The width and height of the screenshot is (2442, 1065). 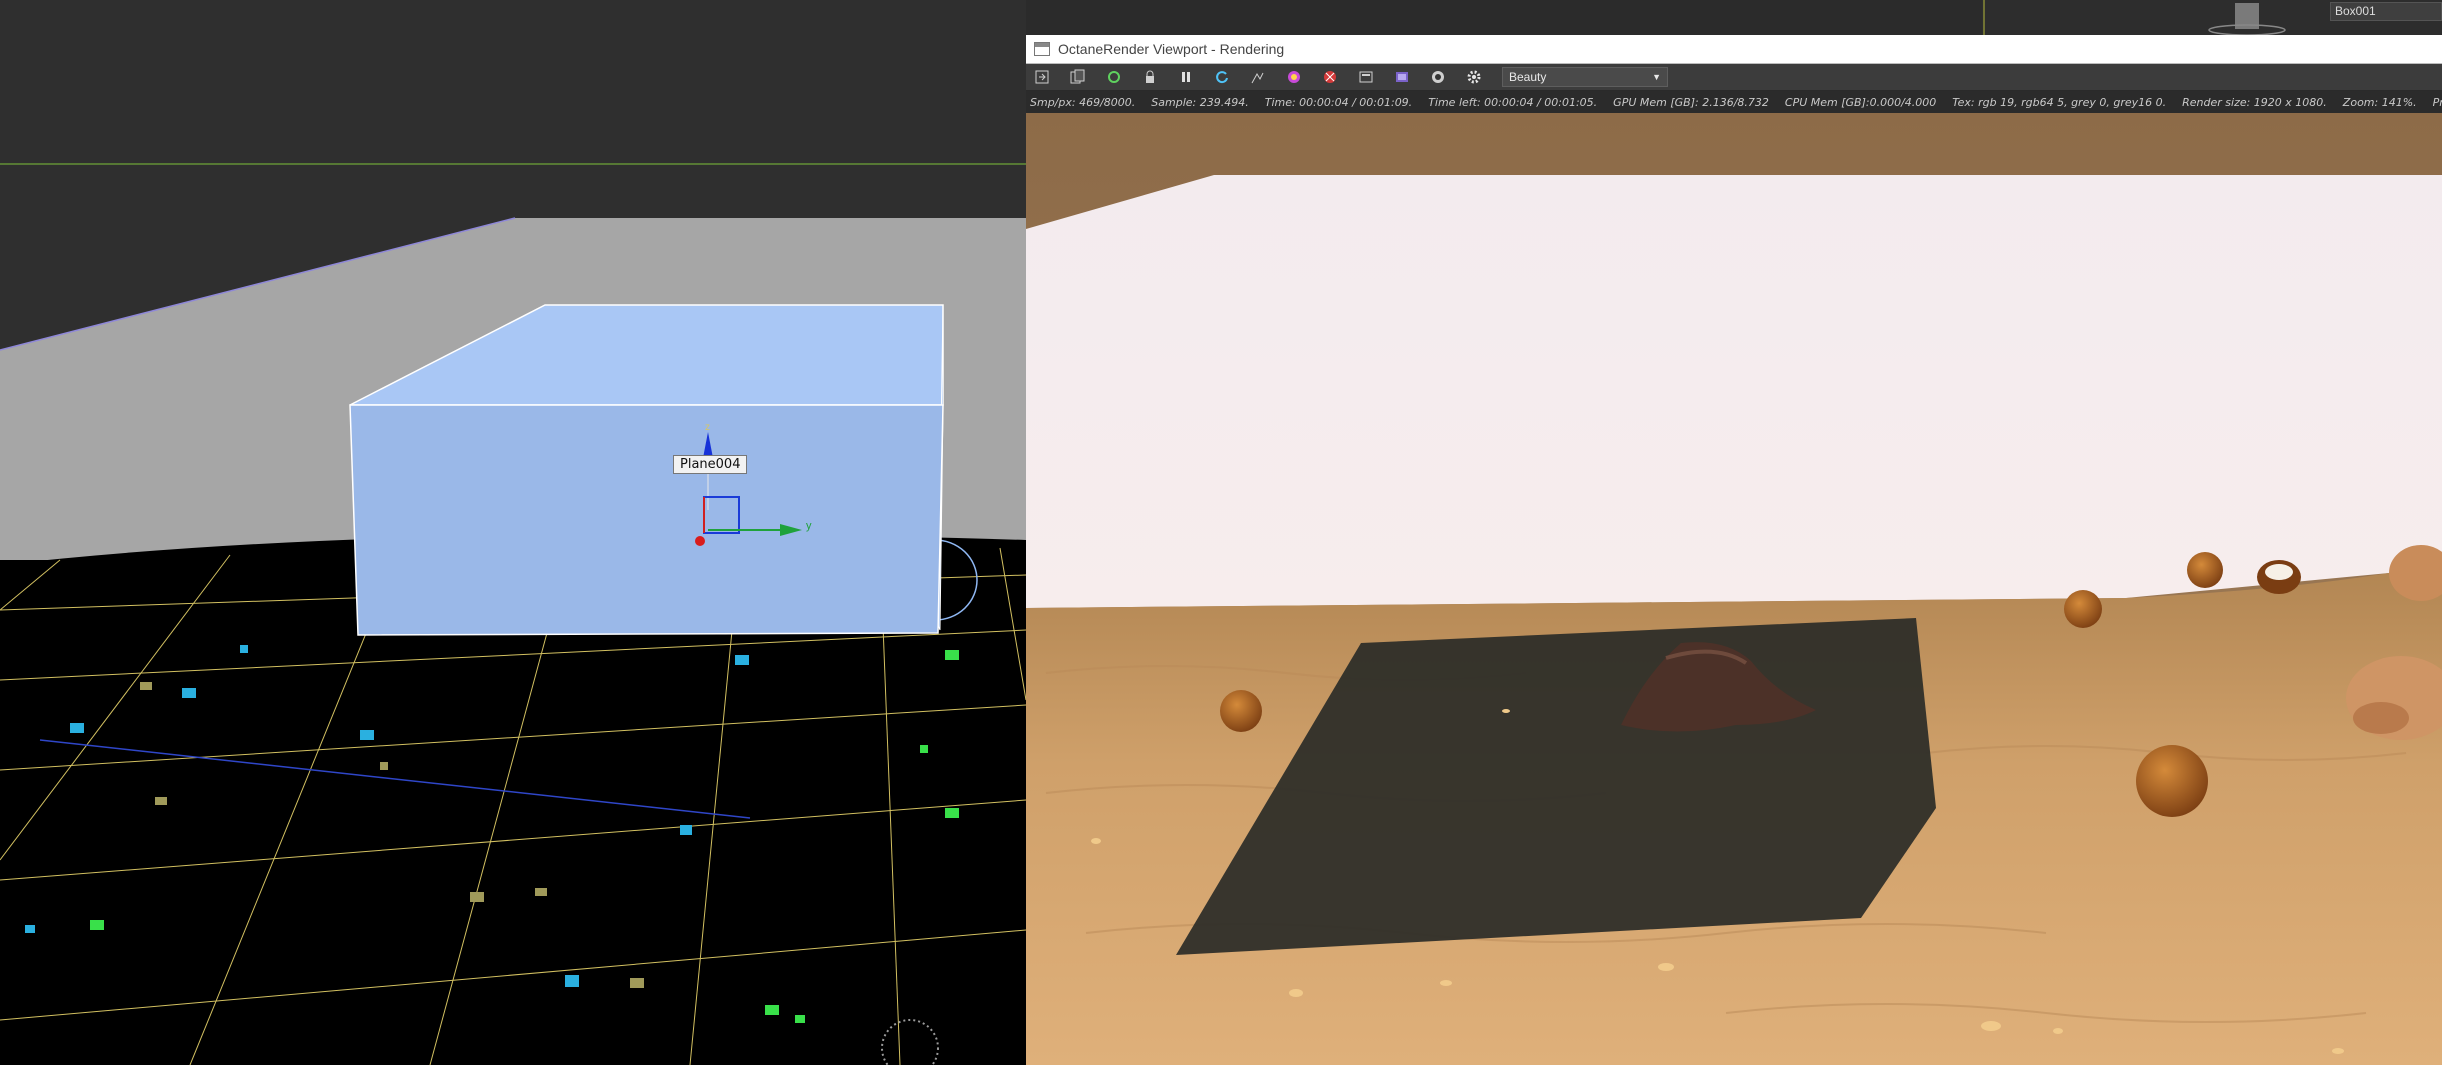 I want to click on render-pass-select: Beauty ▼, so click(x=1585, y=77).